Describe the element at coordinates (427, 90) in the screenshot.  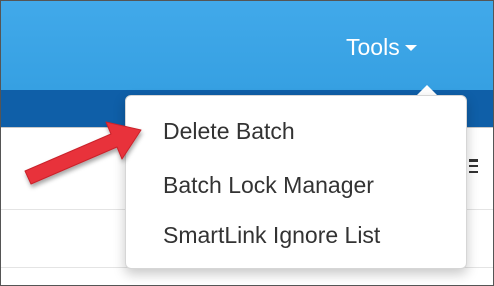
I see `dropdown-pointer` at that location.